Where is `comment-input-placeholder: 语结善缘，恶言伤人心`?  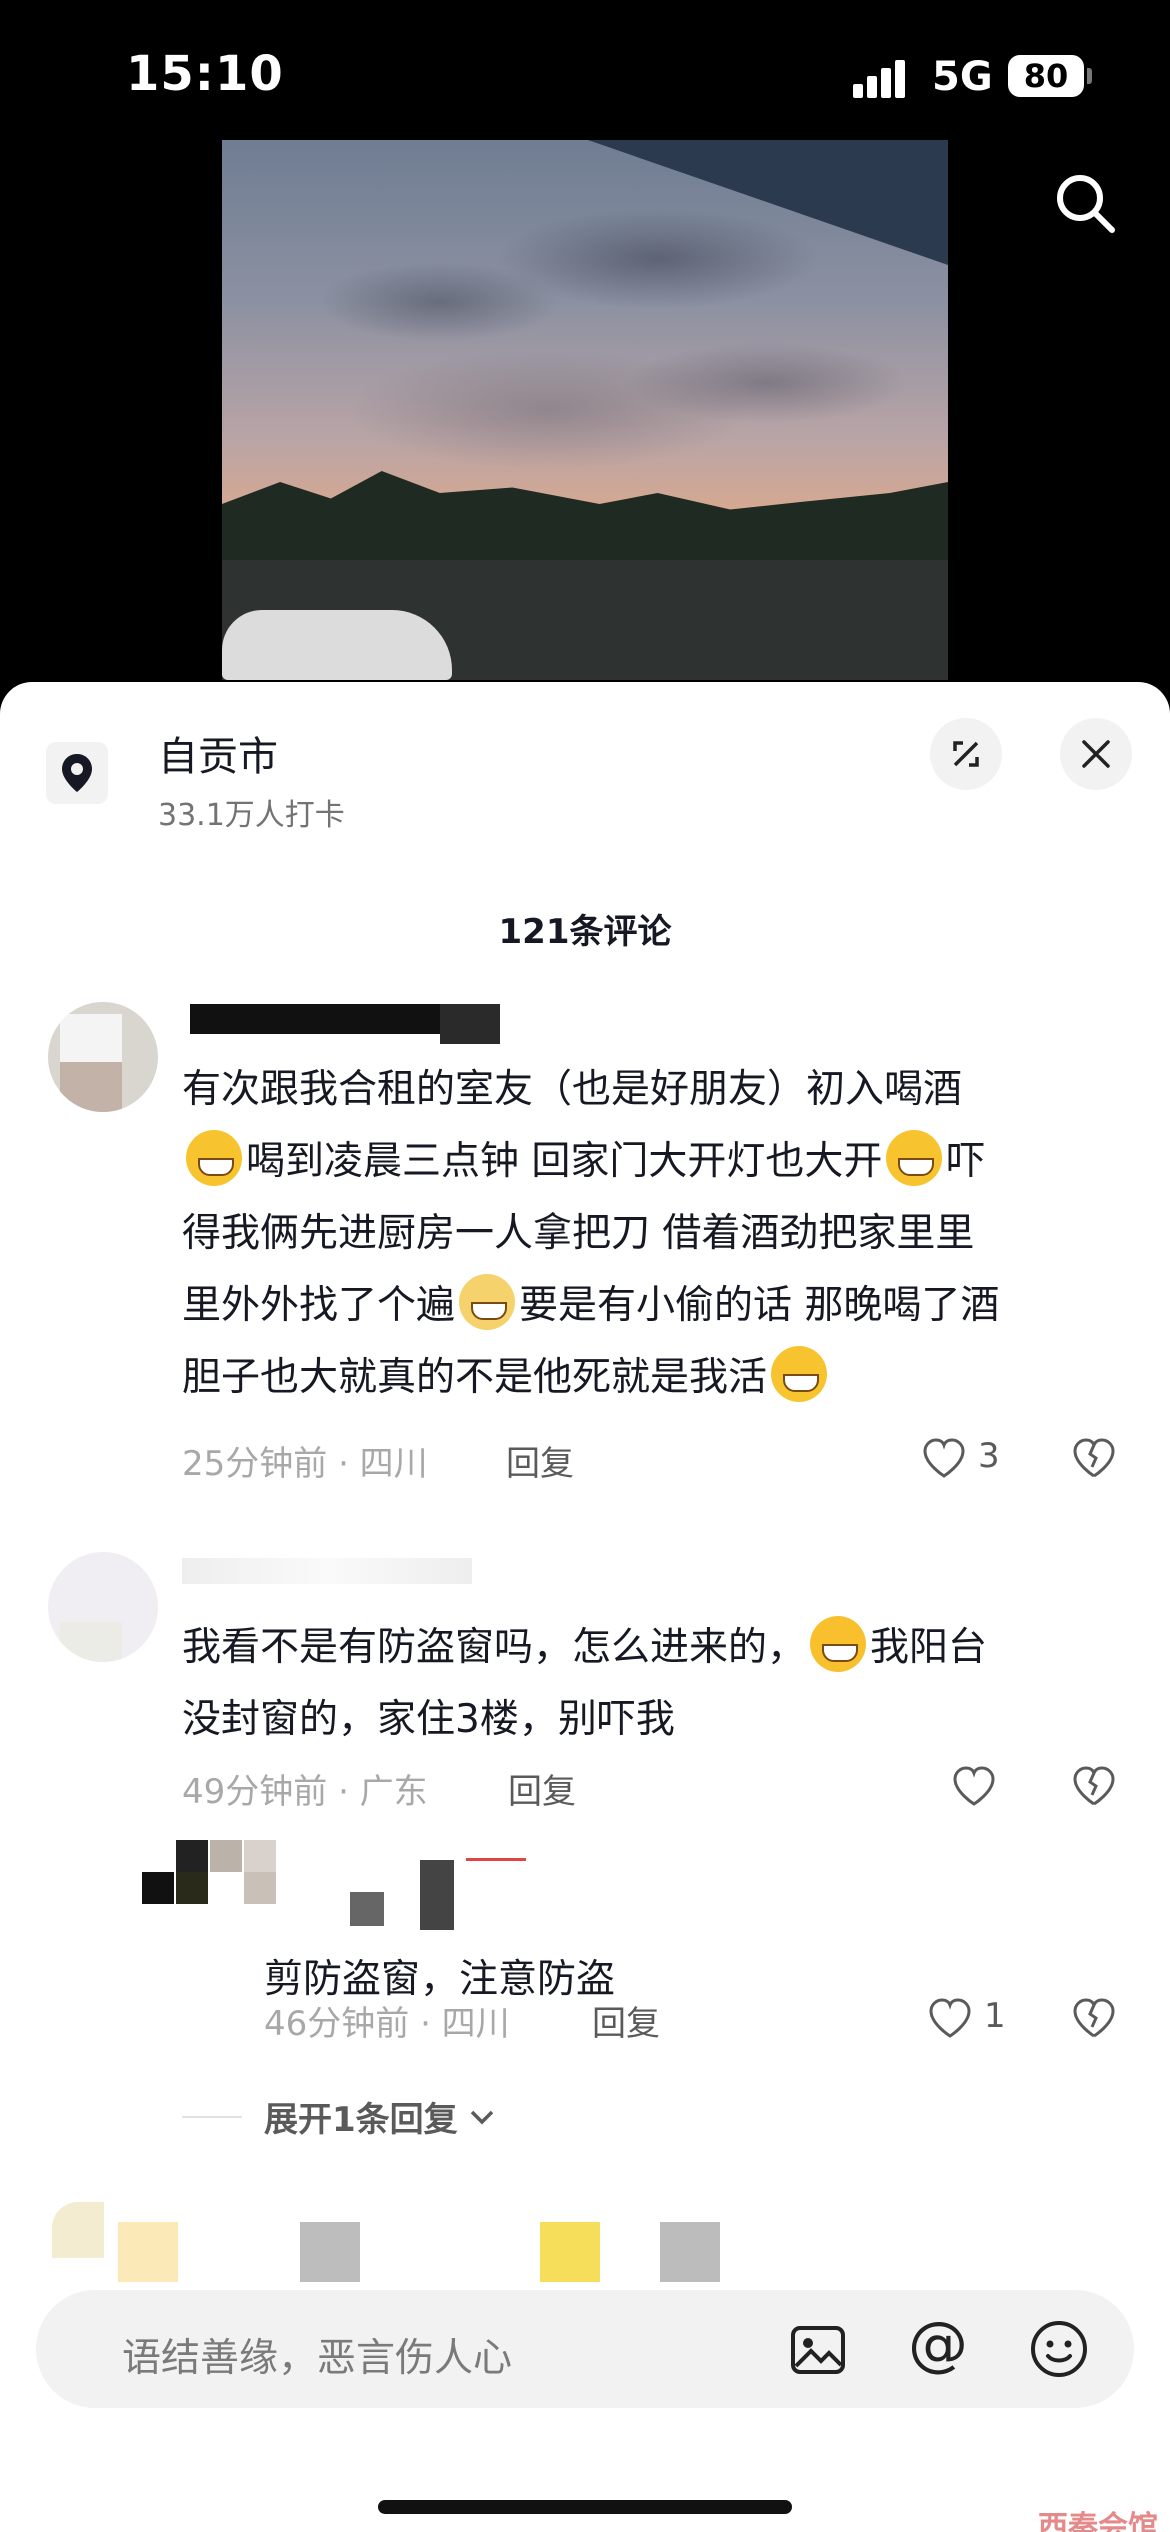
comment-input-placeholder: 语结善缘，恶言伤人心 is located at coordinates (317, 2355).